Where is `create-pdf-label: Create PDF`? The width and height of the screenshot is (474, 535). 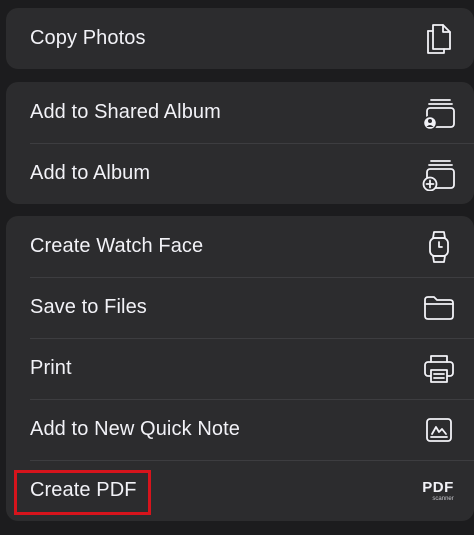 create-pdf-label: Create PDF is located at coordinates (83, 490).